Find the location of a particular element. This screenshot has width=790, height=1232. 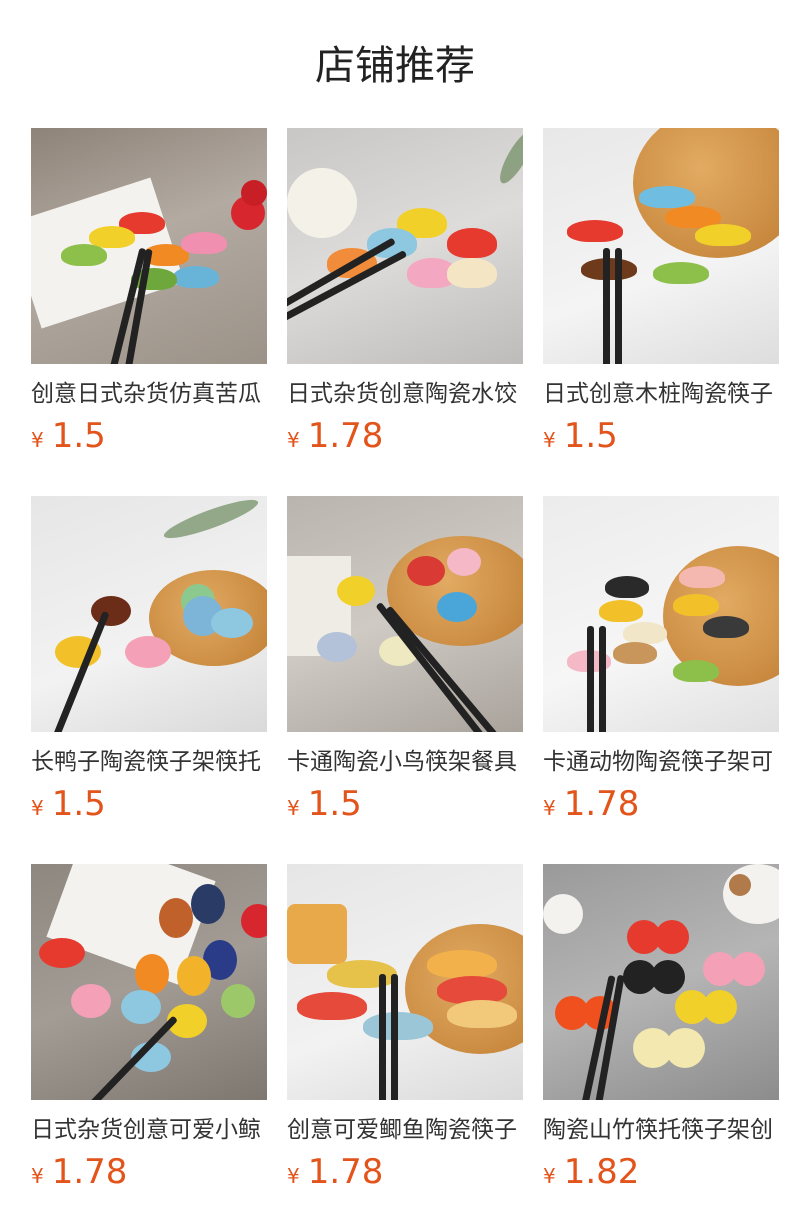

product-name: 日式杂货创意可爱小鲸 is located at coordinates (149, 1130).